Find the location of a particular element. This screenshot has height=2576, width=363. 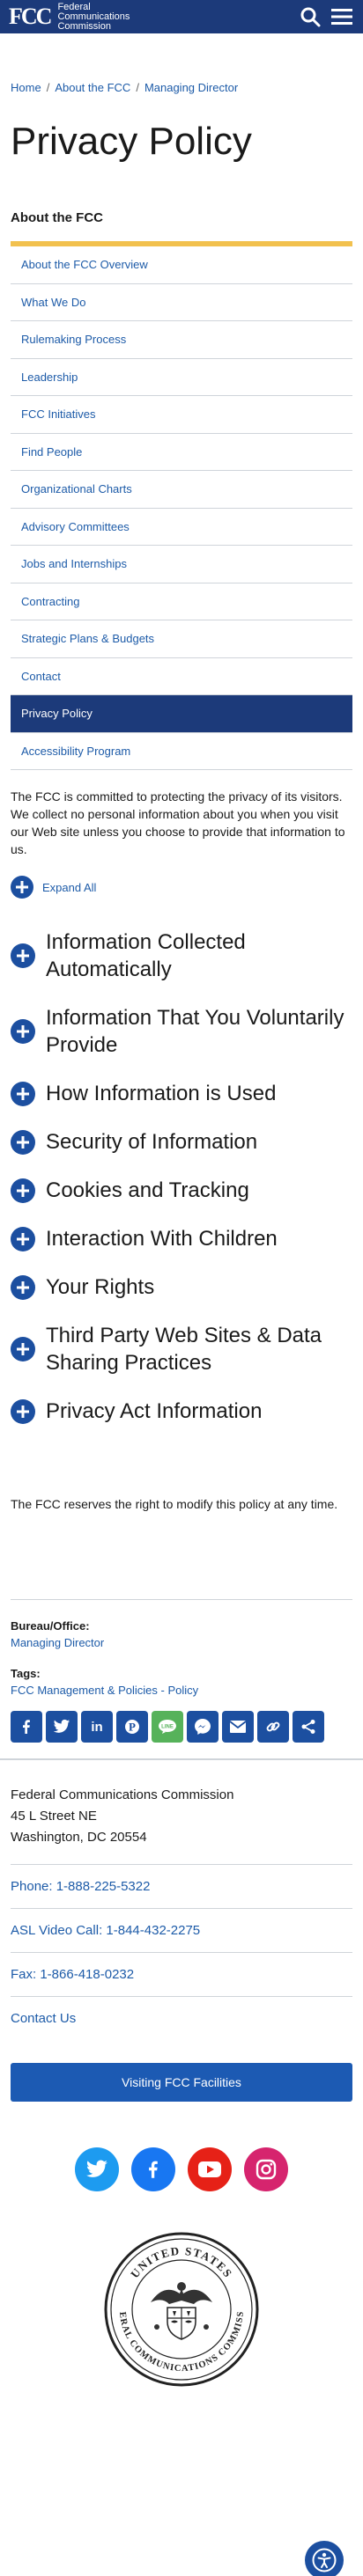

messenger-icon is located at coordinates (203, 1727).